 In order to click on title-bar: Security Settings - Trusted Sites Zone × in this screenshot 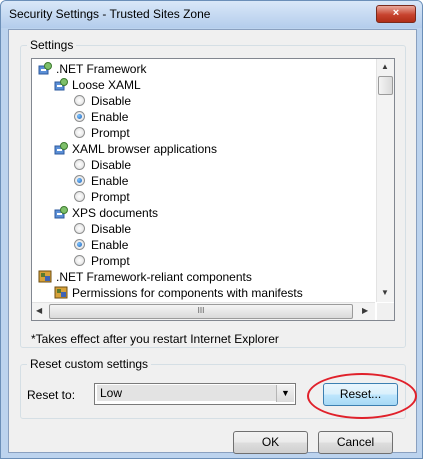, I will do `click(211, 14)`.